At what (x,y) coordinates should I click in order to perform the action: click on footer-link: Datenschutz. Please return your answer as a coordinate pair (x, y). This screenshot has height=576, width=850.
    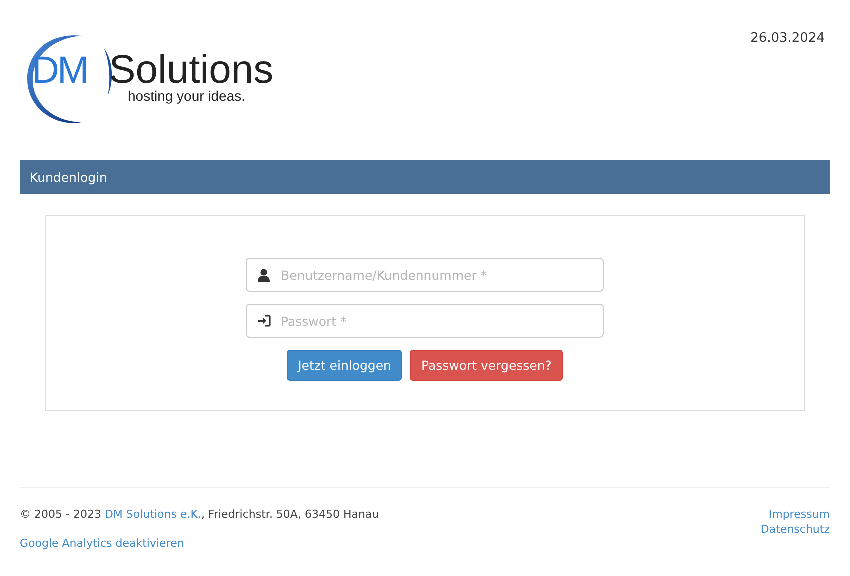
    Looking at the image, I should click on (795, 529).